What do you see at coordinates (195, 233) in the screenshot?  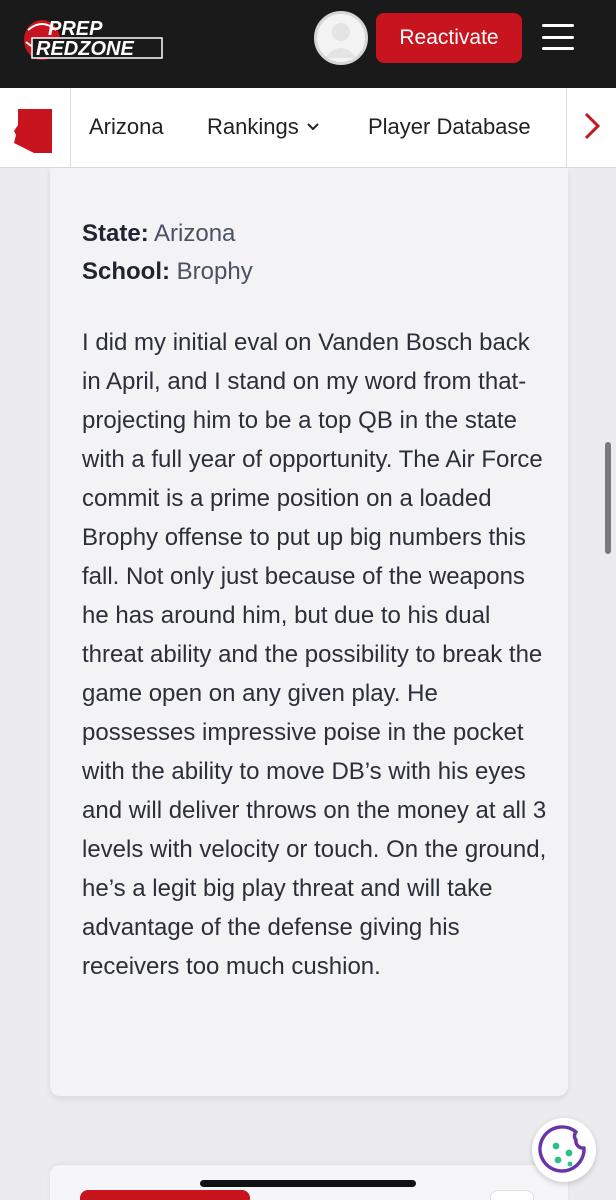 I see `state-value: Arizona` at bounding box center [195, 233].